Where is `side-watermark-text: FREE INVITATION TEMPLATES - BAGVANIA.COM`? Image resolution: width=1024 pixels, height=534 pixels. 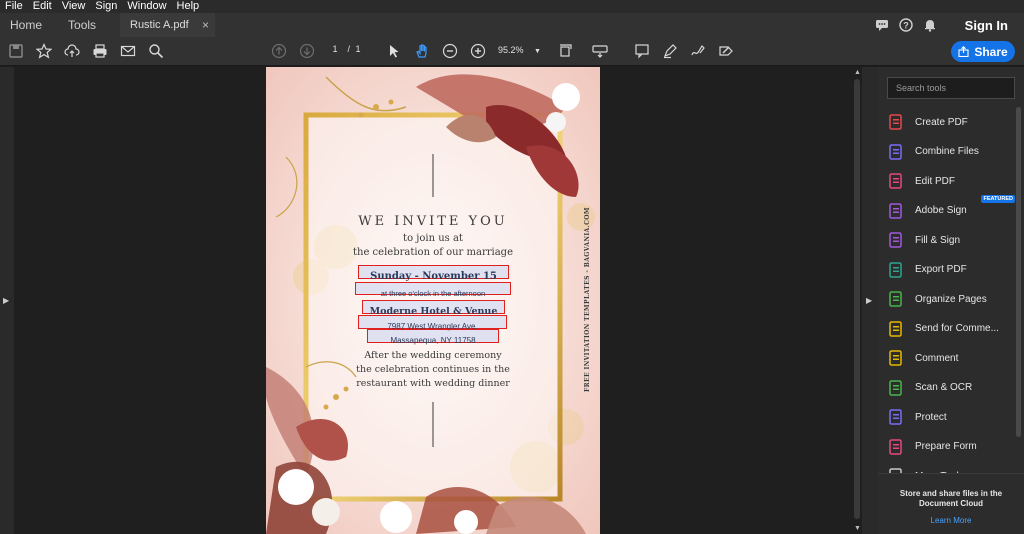
side-watermark-text: FREE INVITATION TEMPLATES - BAGVANIA.COM is located at coordinates (587, 299).